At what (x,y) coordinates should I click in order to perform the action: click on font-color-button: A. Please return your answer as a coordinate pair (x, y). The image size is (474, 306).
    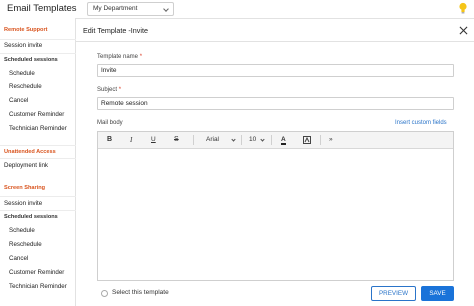
    Looking at the image, I should click on (283, 140).